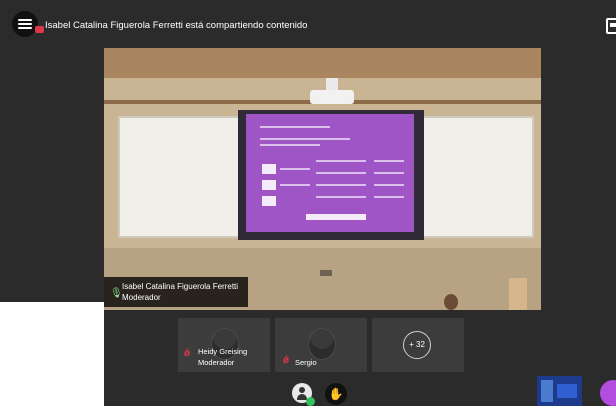  What do you see at coordinates (223, 351) in the screenshot?
I see `participant-name: Heidy Greising` at bounding box center [223, 351].